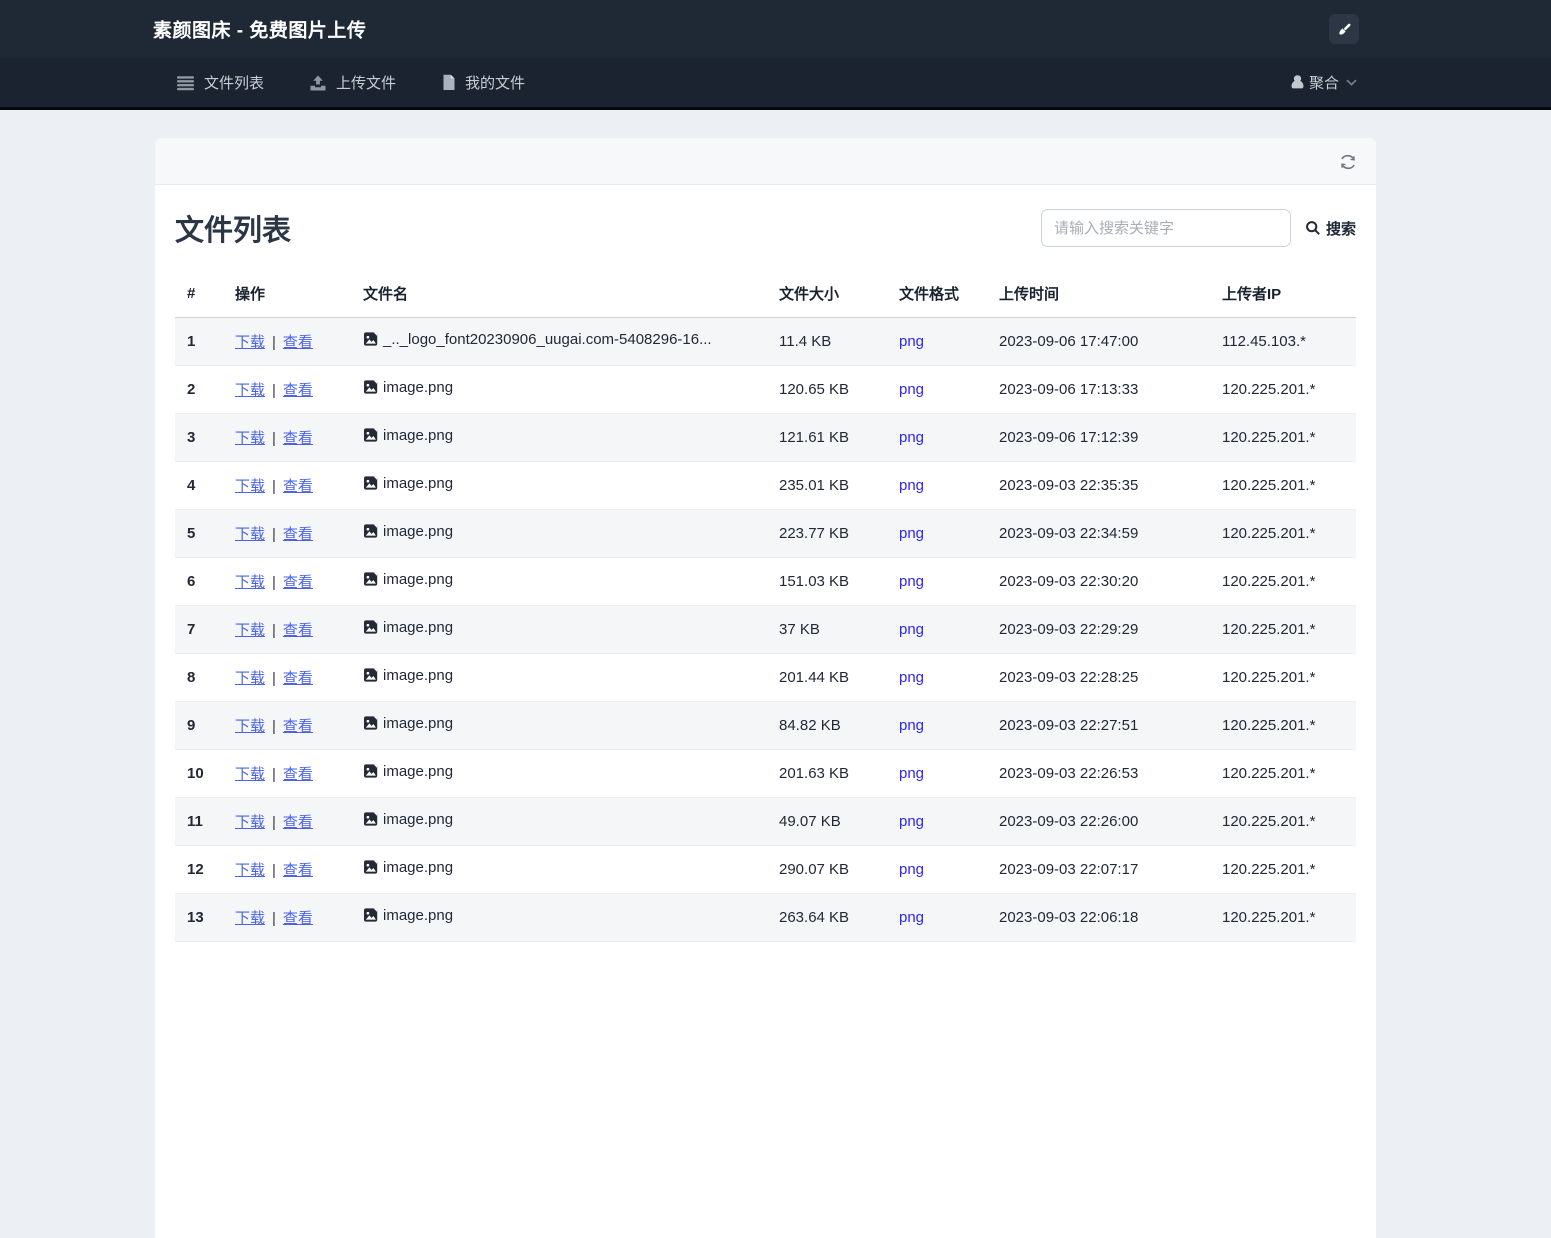 This screenshot has width=1551, height=1238. I want to click on upload-time: 2023-09-03 22:30:20, so click(1098, 581).